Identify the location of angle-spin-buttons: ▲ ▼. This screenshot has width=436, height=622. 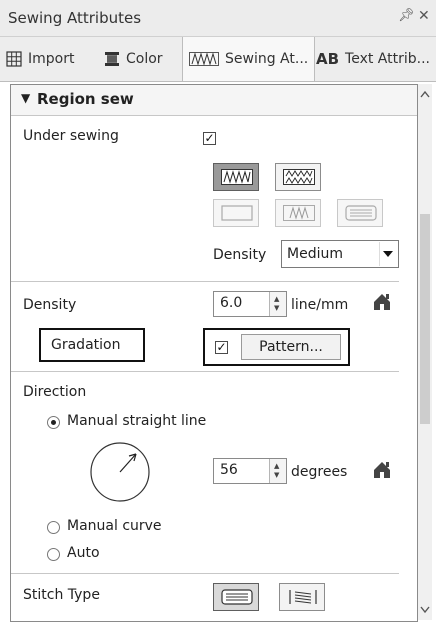
(277, 471).